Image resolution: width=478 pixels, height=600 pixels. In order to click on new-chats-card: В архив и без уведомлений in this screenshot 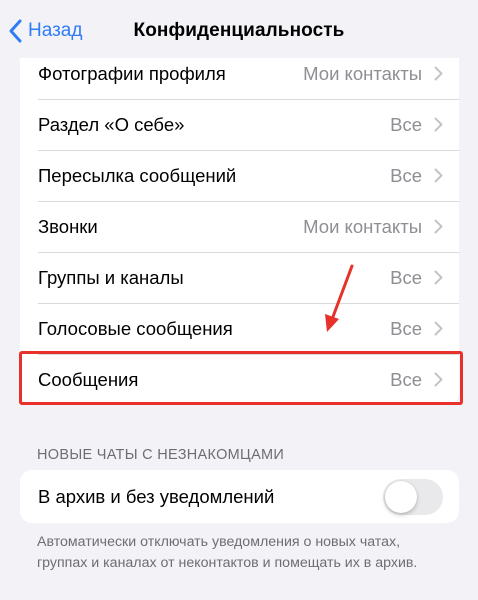, I will do `click(239, 496)`.